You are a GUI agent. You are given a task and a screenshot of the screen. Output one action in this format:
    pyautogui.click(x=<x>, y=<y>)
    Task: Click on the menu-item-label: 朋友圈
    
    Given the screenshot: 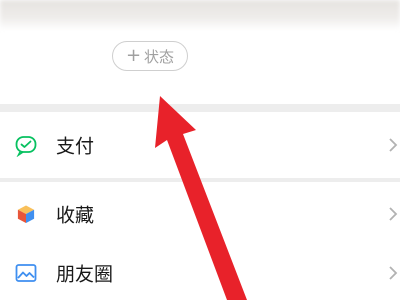 What is the action you would take?
    pyautogui.click(x=85, y=274)
    